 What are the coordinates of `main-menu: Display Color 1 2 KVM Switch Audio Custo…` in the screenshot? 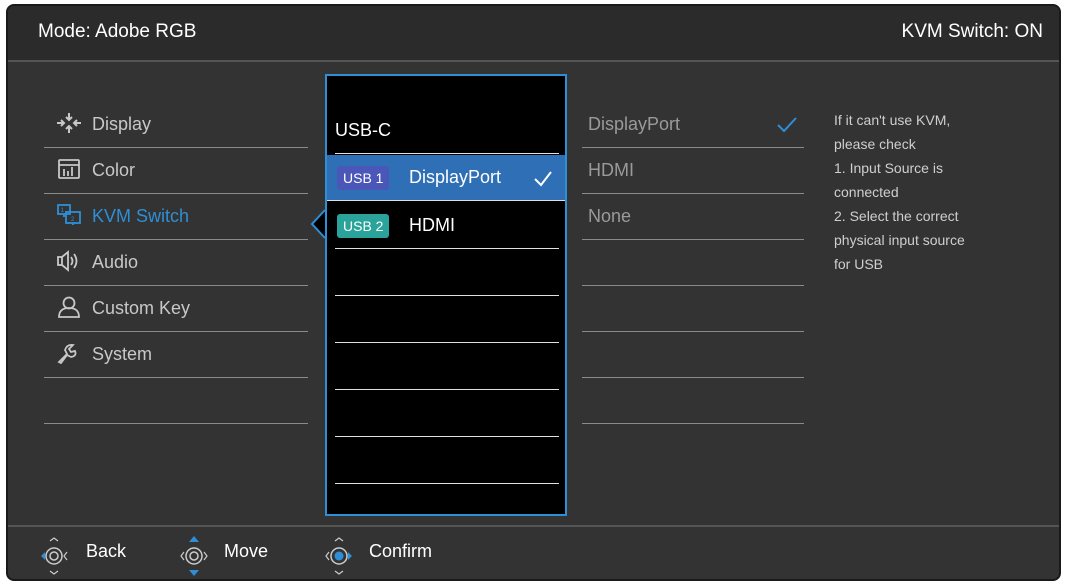 It's located at (176, 263).